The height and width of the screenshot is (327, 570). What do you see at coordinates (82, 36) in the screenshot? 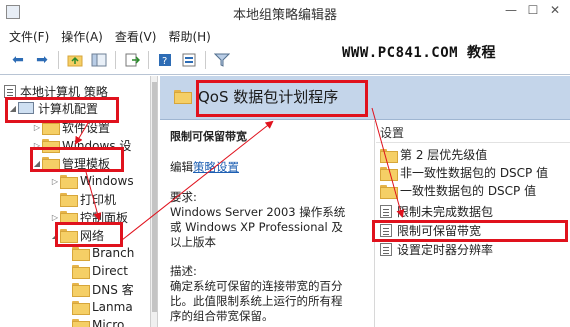
I see `menu-action: 操作(A)` at bounding box center [82, 36].